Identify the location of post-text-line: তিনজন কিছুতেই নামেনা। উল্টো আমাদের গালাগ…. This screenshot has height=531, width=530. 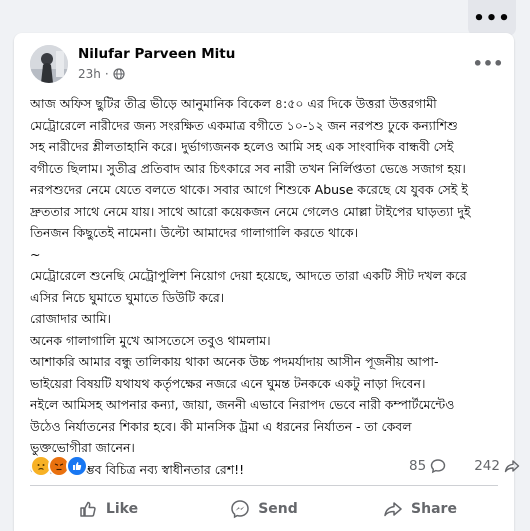
(194, 232).